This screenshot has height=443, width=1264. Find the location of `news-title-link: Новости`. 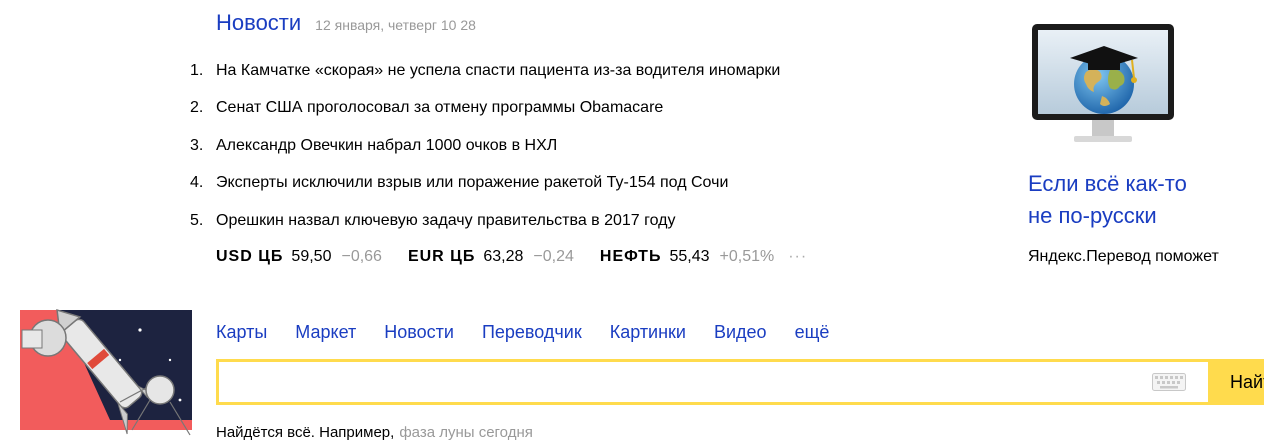

news-title-link: Новости is located at coordinates (258, 23).